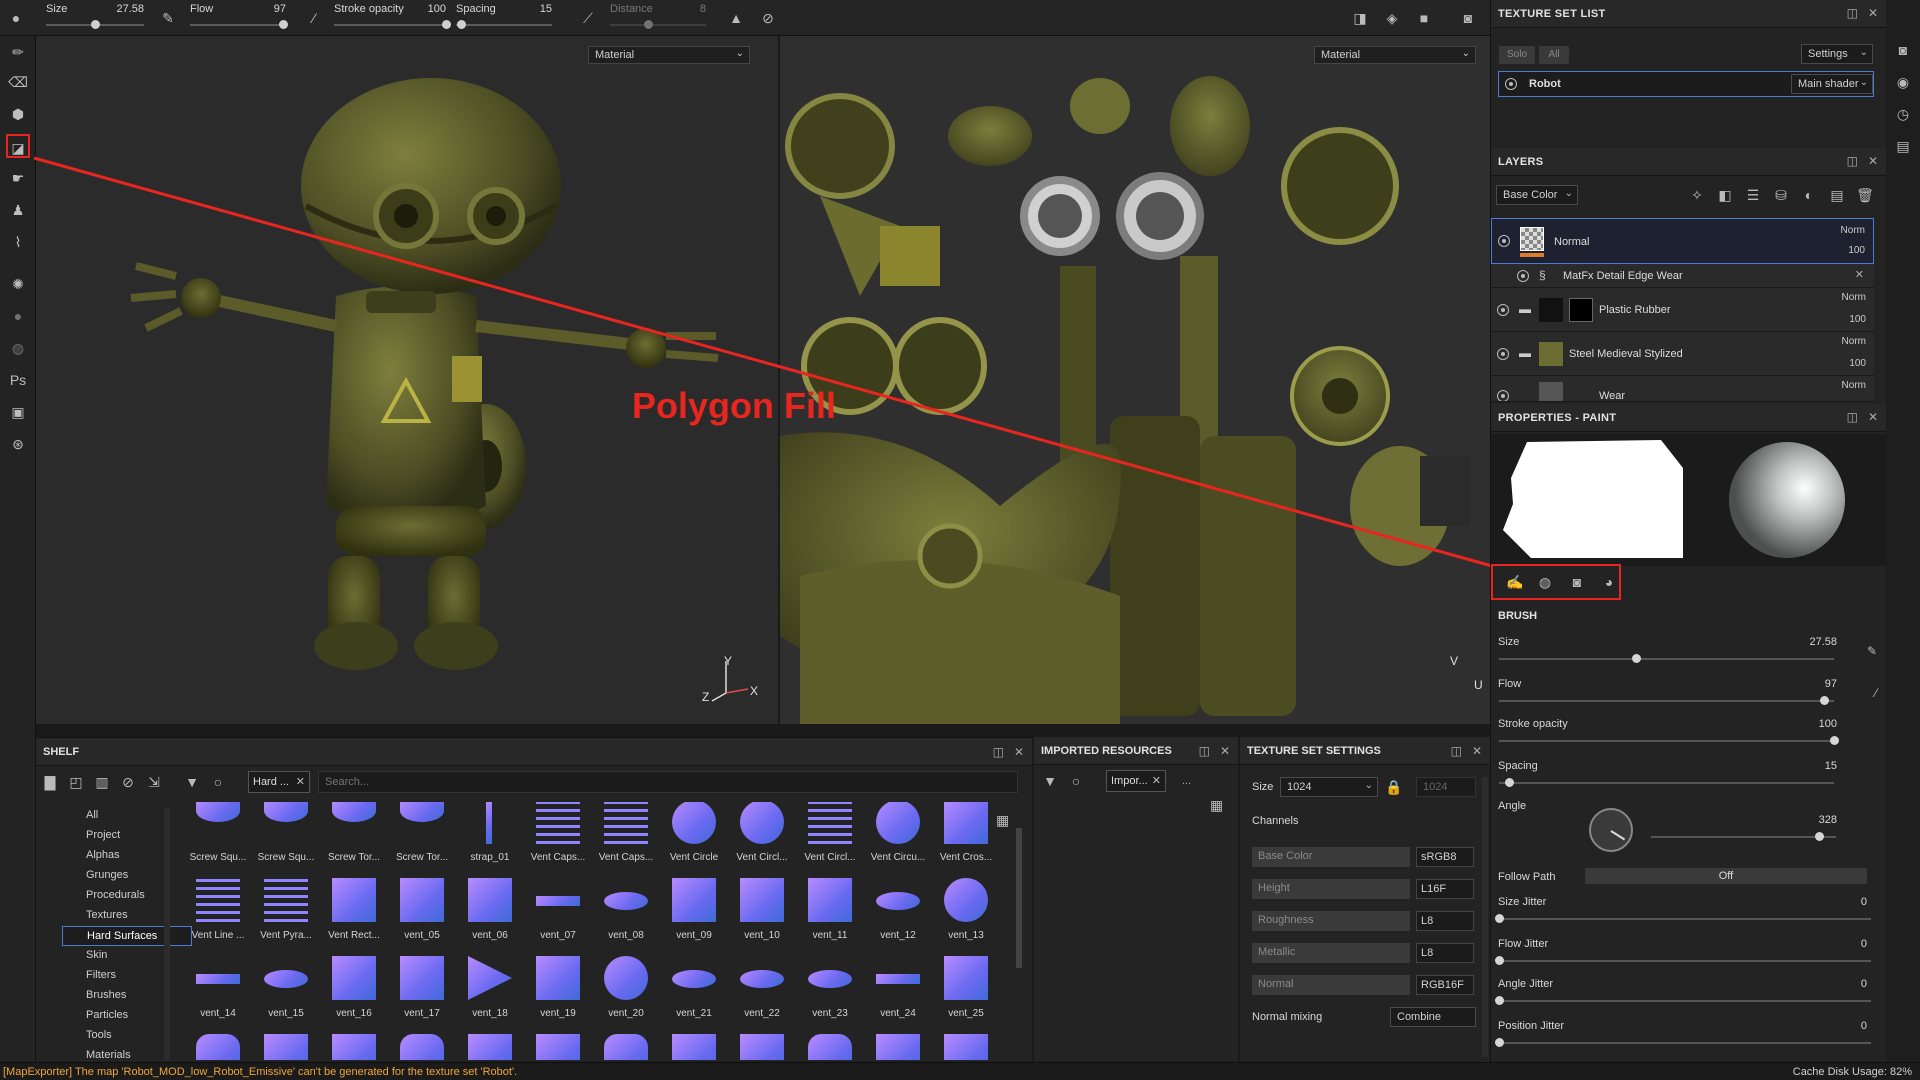 The width and height of the screenshot is (1920, 1080). What do you see at coordinates (167, 934) in the screenshot?
I see `category-scrollbar` at bounding box center [167, 934].